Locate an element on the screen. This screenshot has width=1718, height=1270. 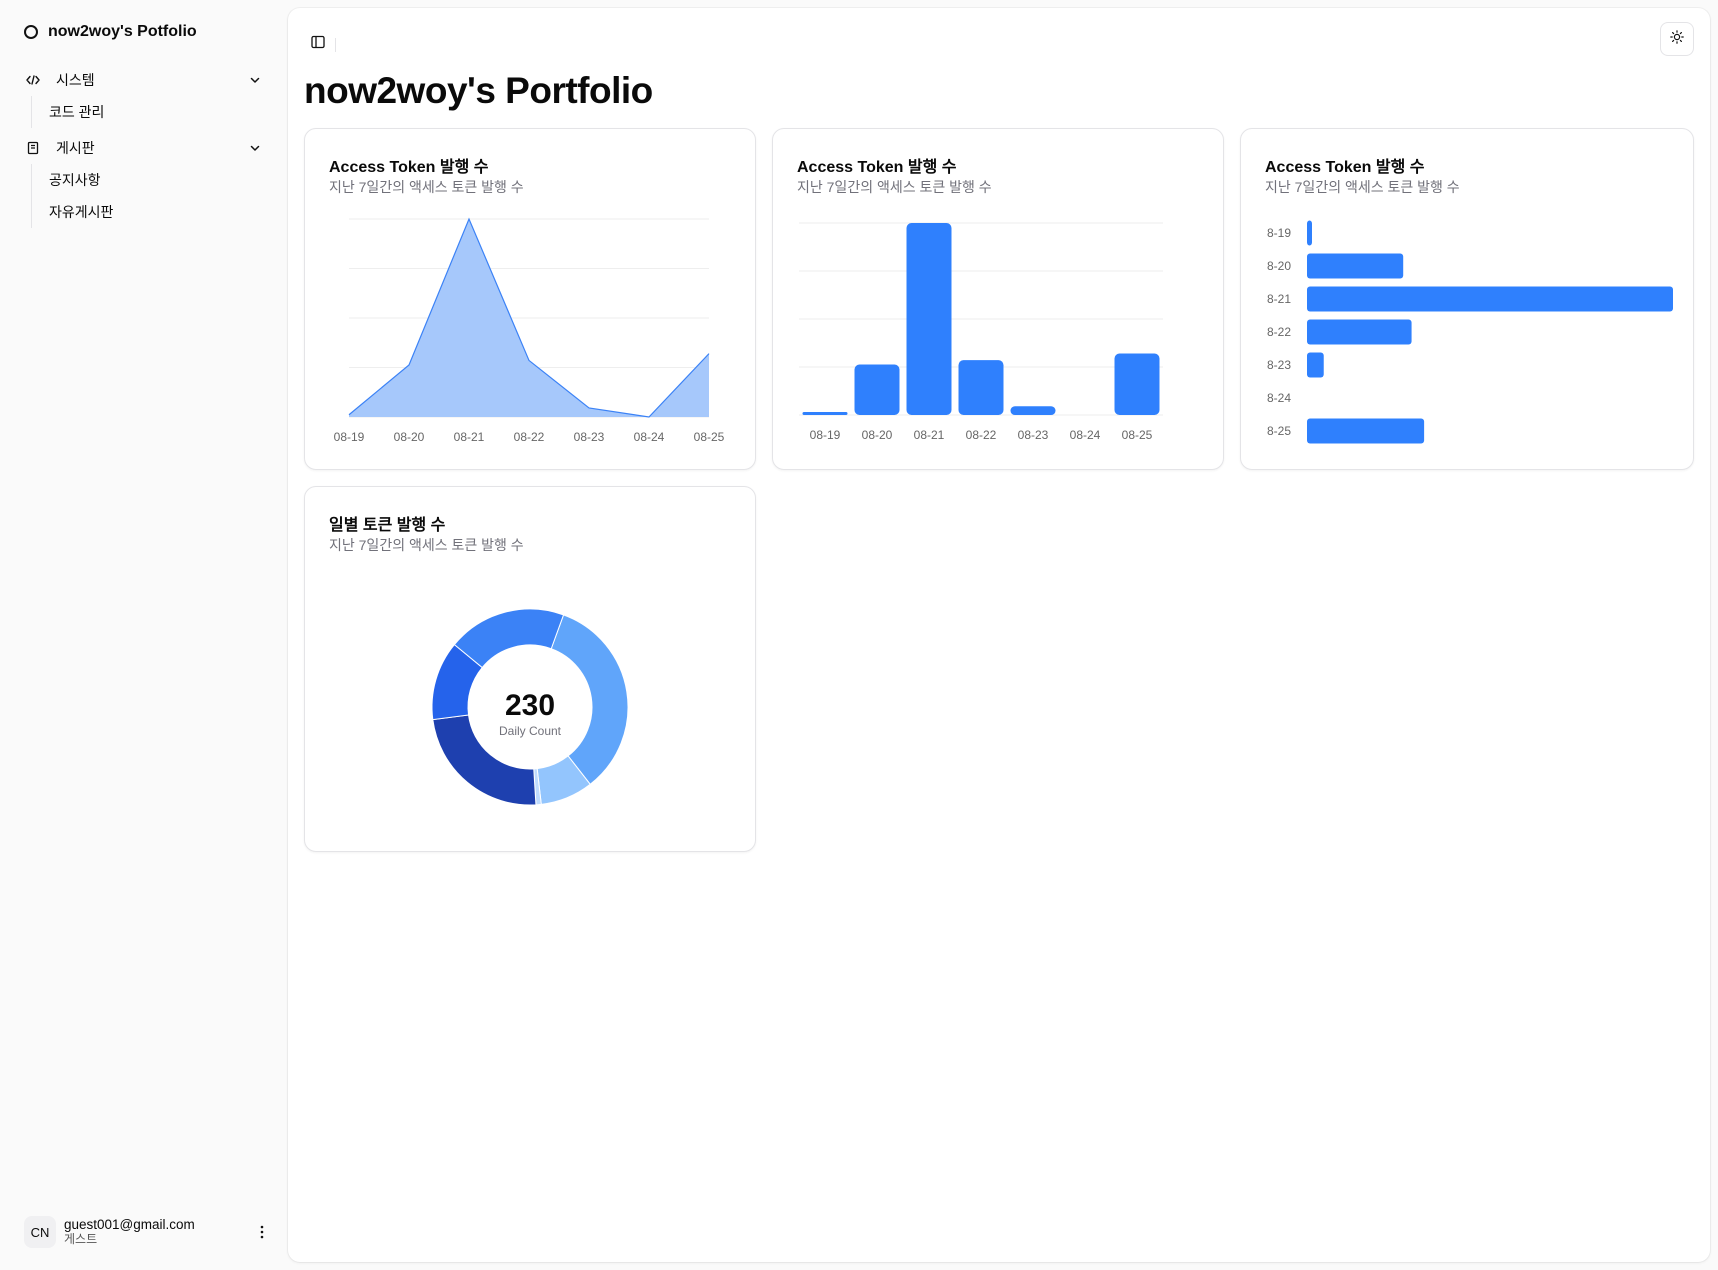
user-email: guest001@gmail.com is located at coordinates (129, 1224).